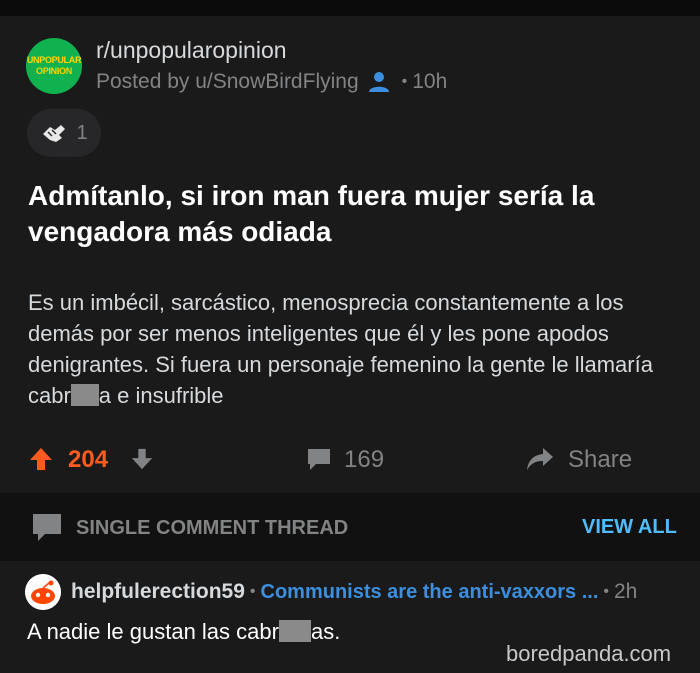 The height and width of the screenshot is (673, 700). What do you see at coordinates (153, 631) in the screenshot?
I see `comment-text-part1: A nadie le gustan las cabr` at bounding box center [153, 631].